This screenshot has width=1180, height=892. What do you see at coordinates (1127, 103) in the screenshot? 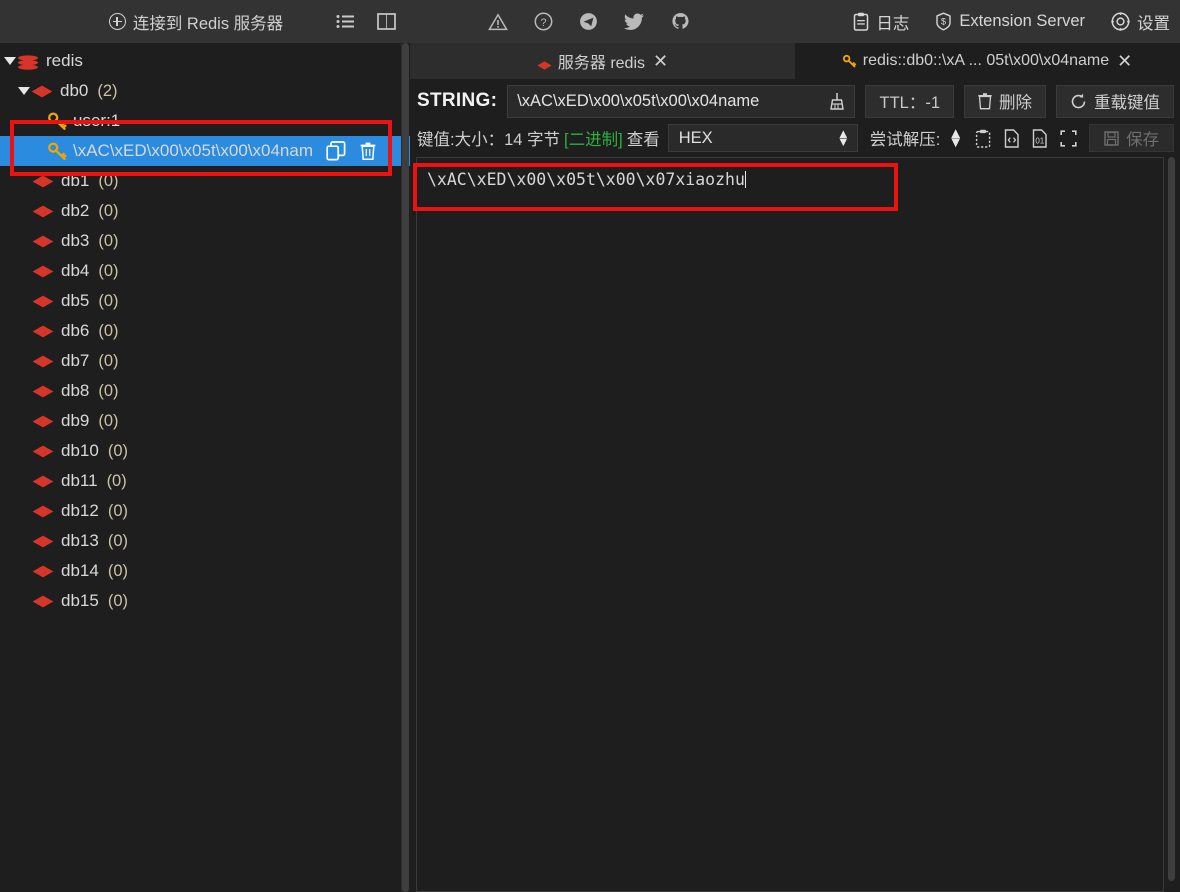
I see `reload-label: 重载键值` at bounding box center [1127, 103].